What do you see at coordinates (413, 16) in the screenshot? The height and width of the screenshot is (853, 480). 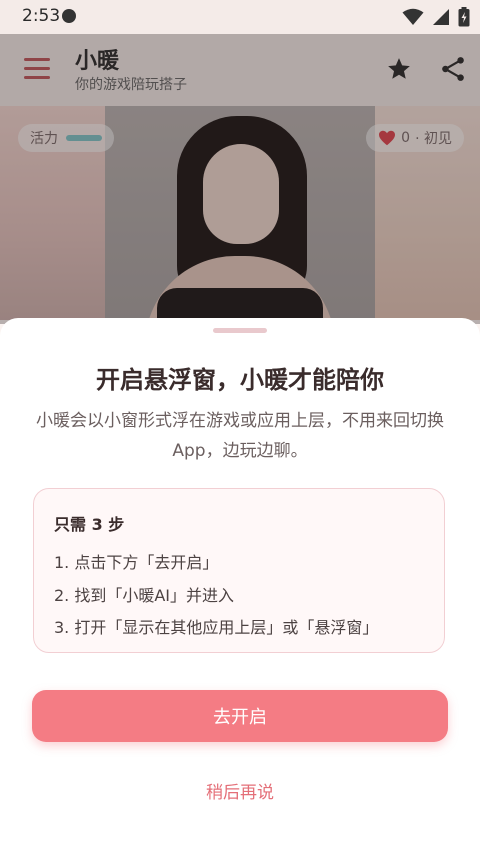 I see `wifi-icon` at bounding box center [413, 16].